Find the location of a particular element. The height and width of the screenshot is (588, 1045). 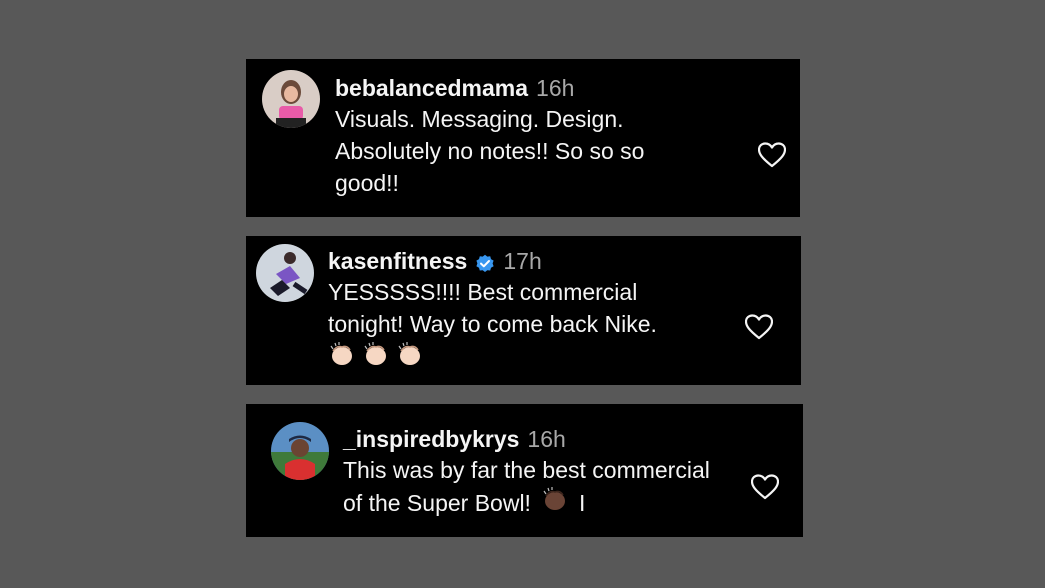

comment-line: good!! is located at coordinates (367, 183).